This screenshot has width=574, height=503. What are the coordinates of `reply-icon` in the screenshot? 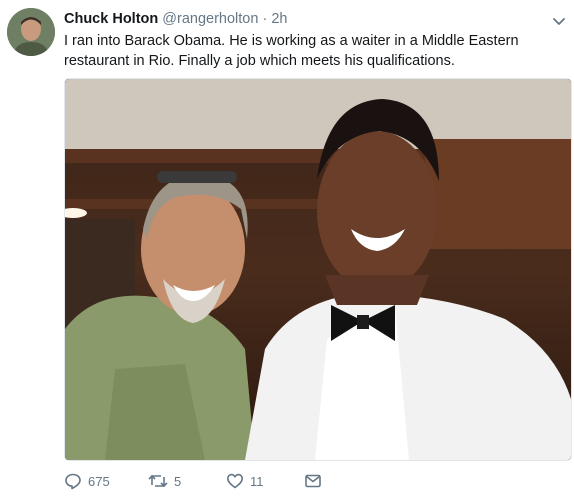 It's located at (73, 481).